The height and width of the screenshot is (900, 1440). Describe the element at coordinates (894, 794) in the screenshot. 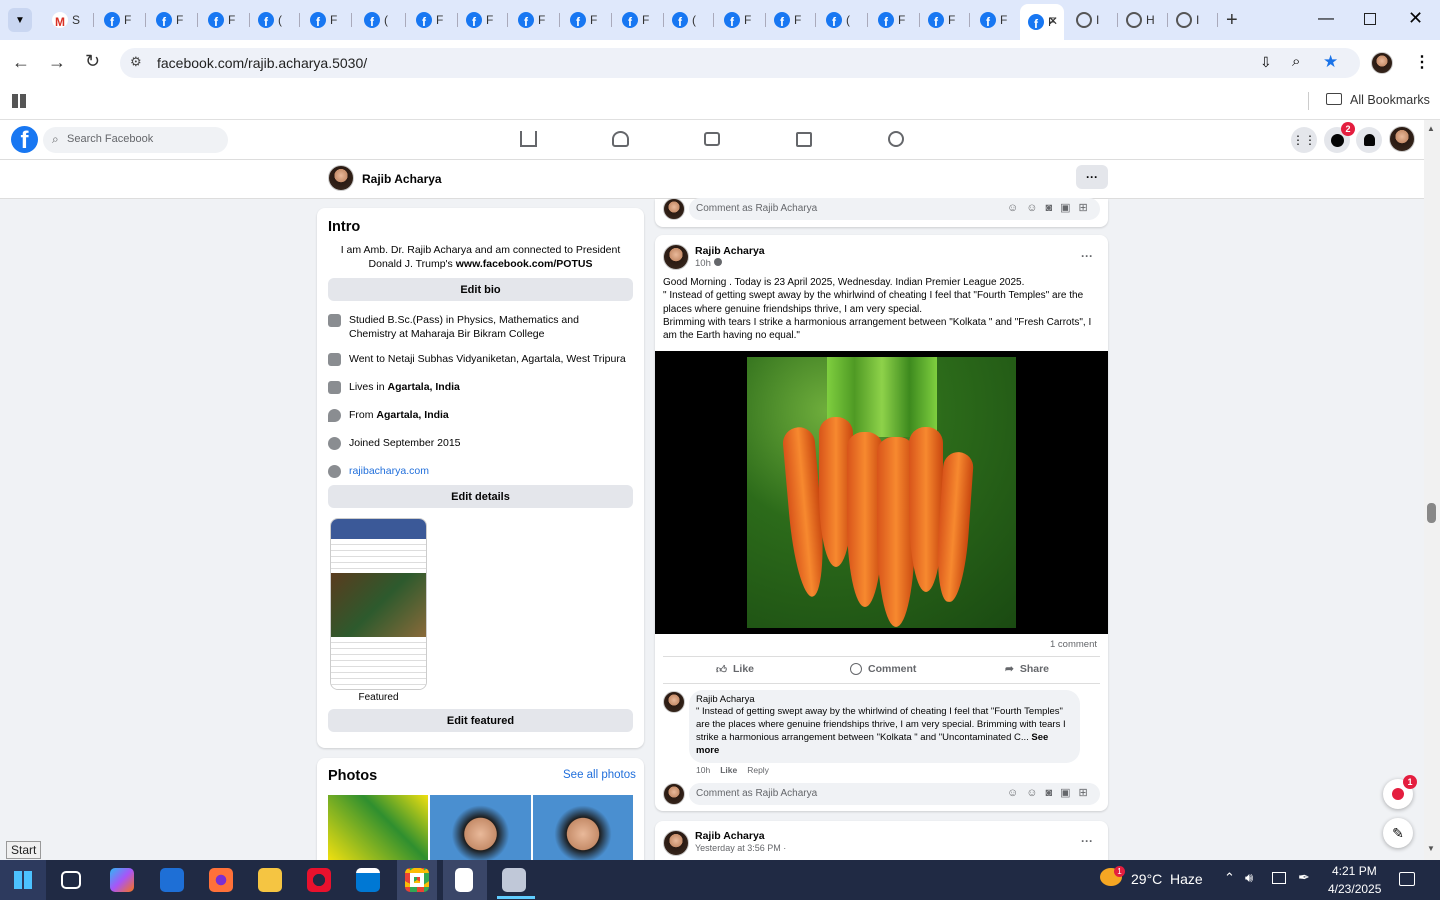

I see `comment-input-bottom: Comment as Rajib Acharya ☺☺◙▣⊞` at that location.